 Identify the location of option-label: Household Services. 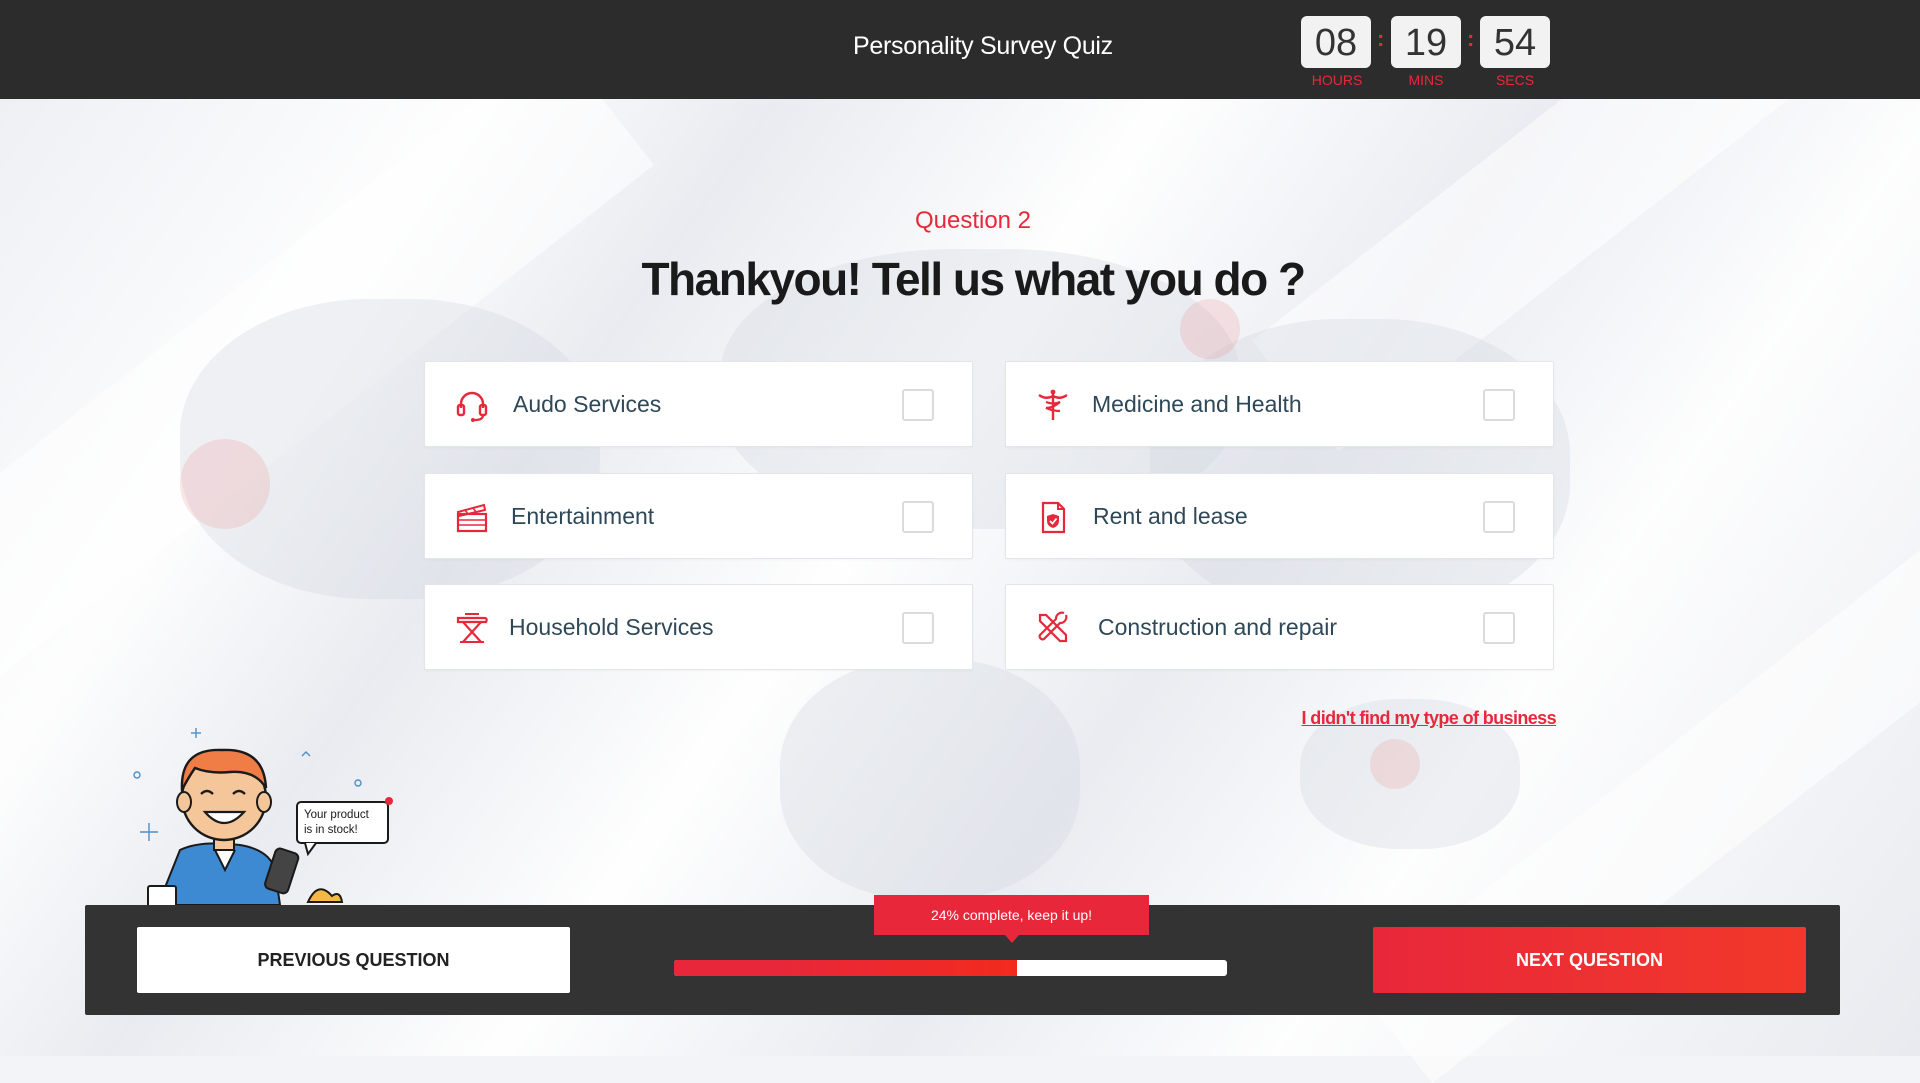
(611, 627).